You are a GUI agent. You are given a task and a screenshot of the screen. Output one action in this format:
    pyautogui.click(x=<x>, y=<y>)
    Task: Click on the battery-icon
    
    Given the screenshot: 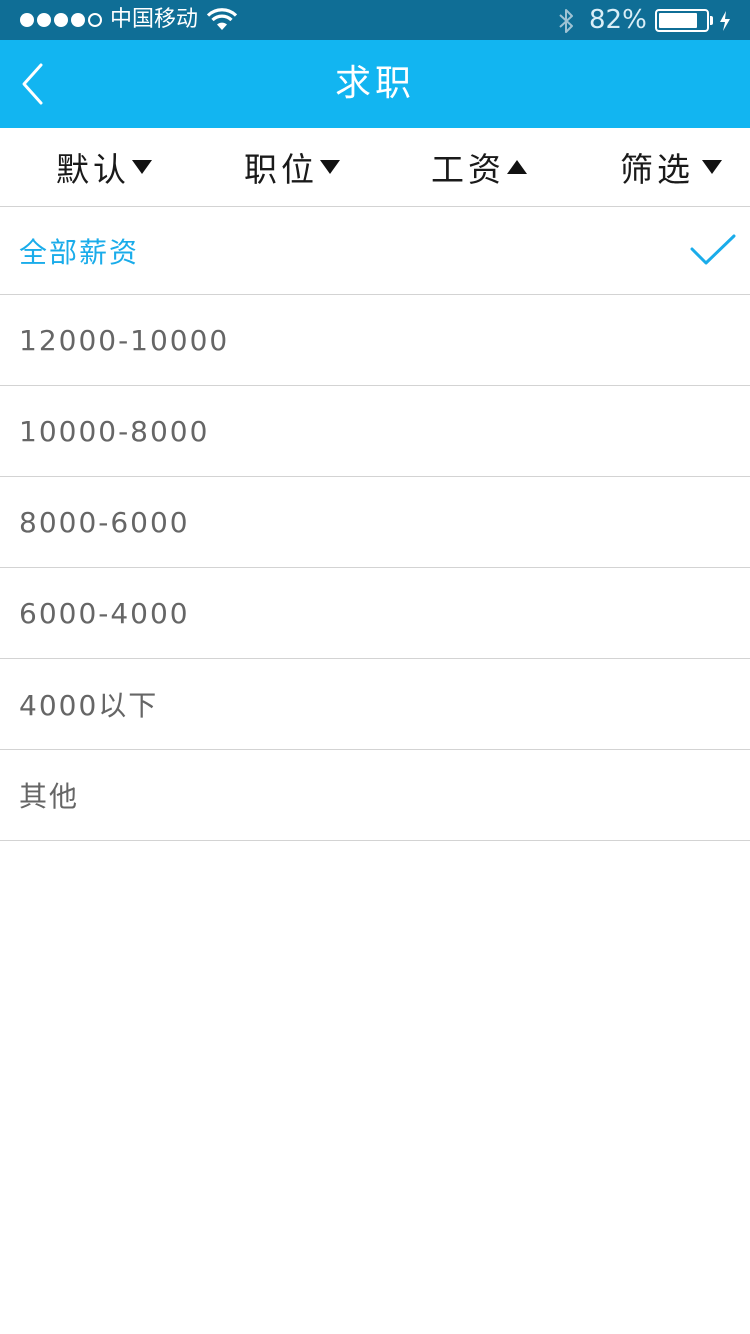 What is the action you would take?
    pyautogui.click(x=682, y=20)
    